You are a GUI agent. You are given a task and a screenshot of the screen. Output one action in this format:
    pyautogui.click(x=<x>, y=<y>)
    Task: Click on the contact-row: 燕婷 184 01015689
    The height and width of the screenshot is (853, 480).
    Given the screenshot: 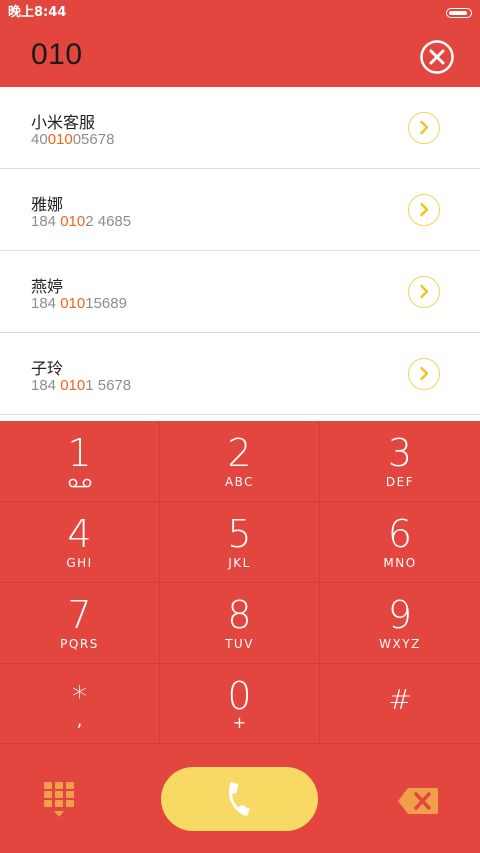 What is the action you would take?
    pyautogui.click(x=240, y=292)
    